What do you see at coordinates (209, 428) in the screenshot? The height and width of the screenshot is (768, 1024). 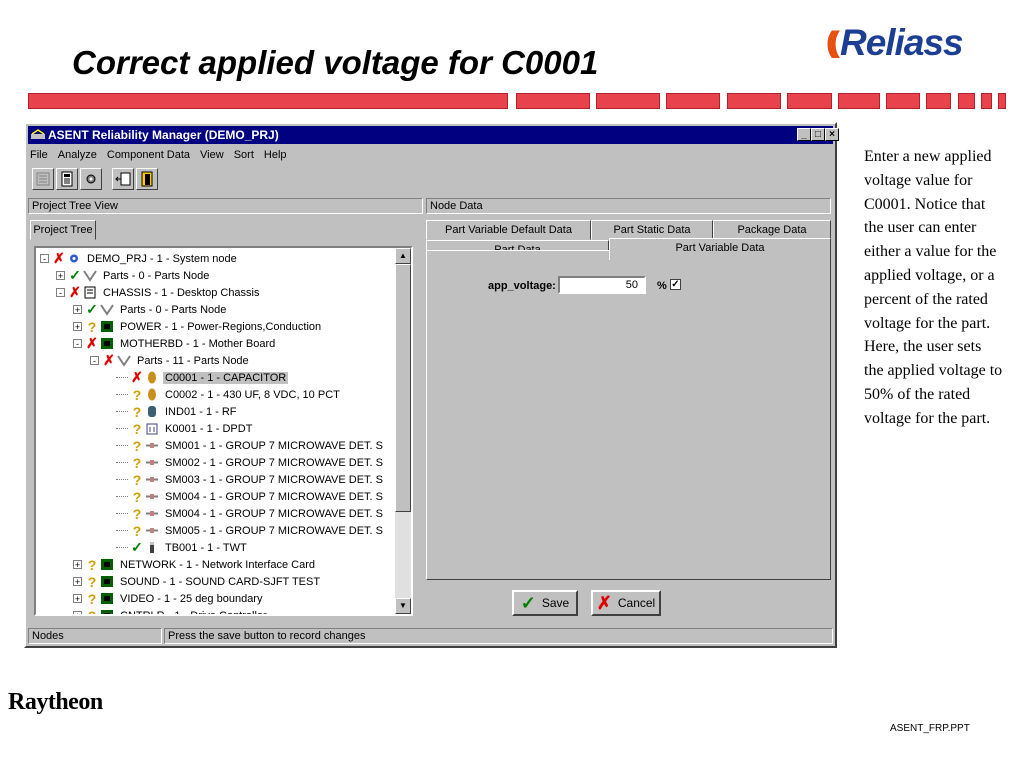 I see `tree-node-label: K0001 - 1 - DPDT` at bounding box center [209, 428].